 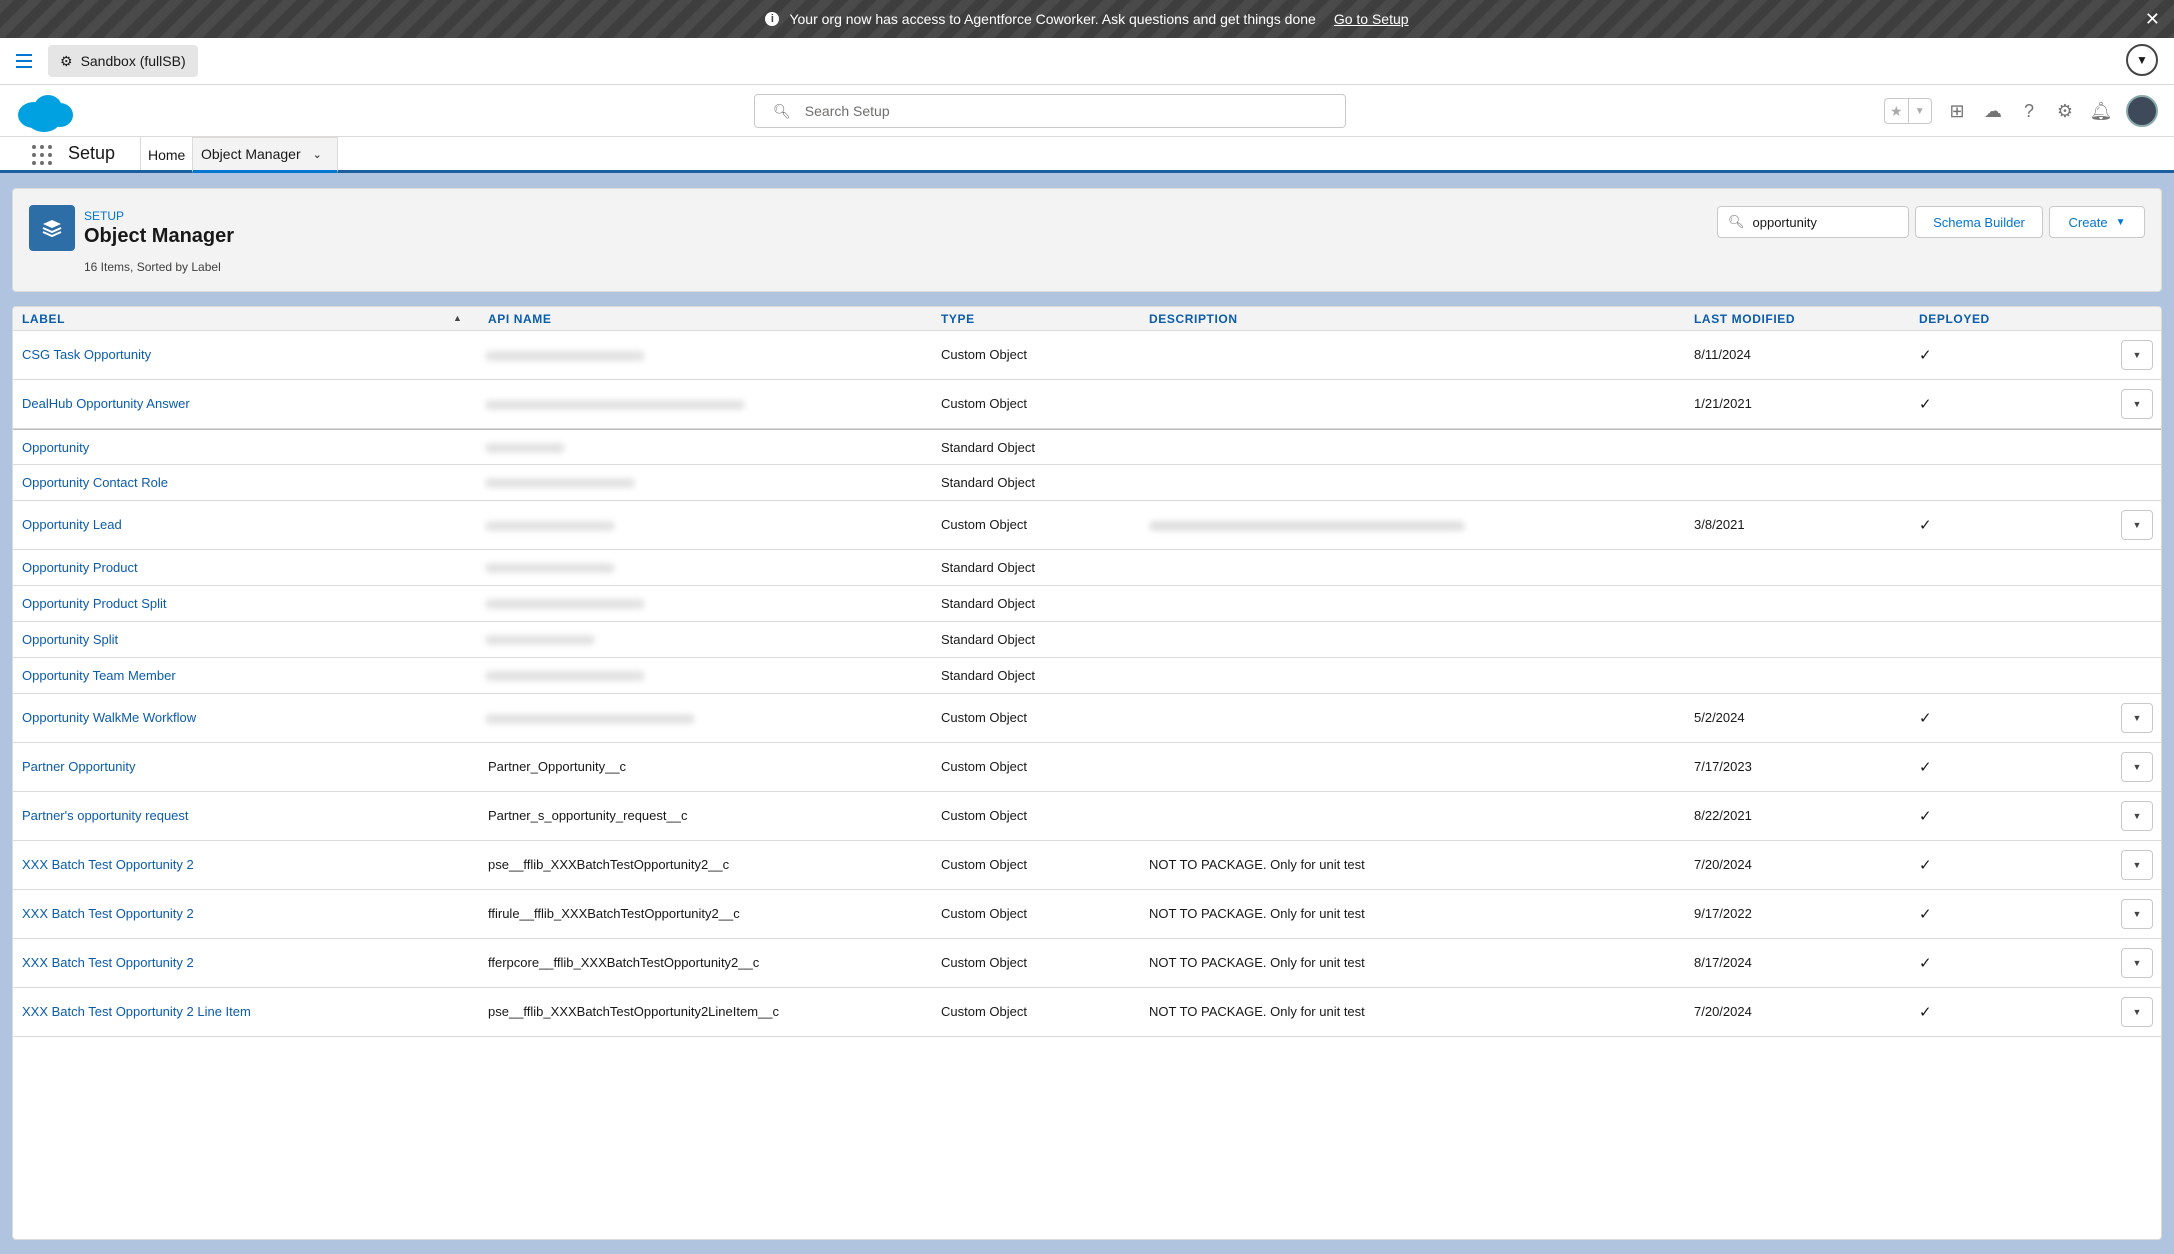 I want to click on create-button: Create ▼, so click(x=2097, y=222).